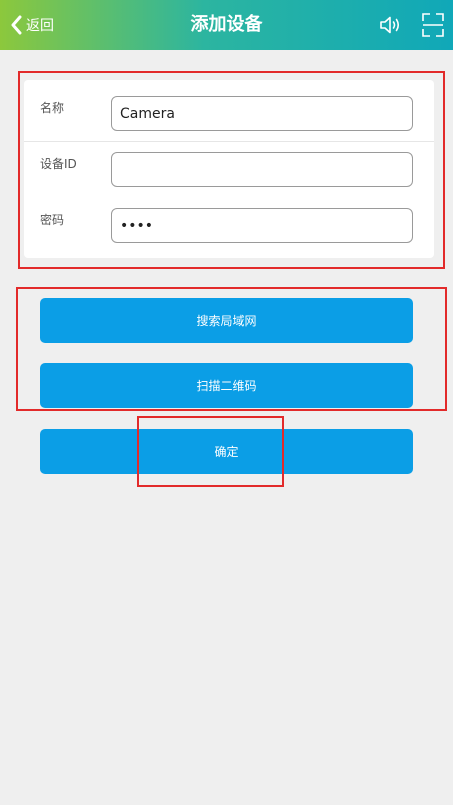  I want to click on password-input, so click(262, 225).